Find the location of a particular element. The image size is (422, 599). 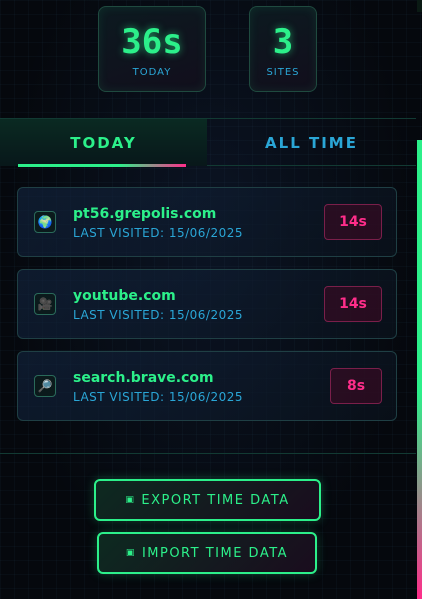

import-time-data-button: ▣ IMPORT TIME DATA is located at coordinates (207, 553).